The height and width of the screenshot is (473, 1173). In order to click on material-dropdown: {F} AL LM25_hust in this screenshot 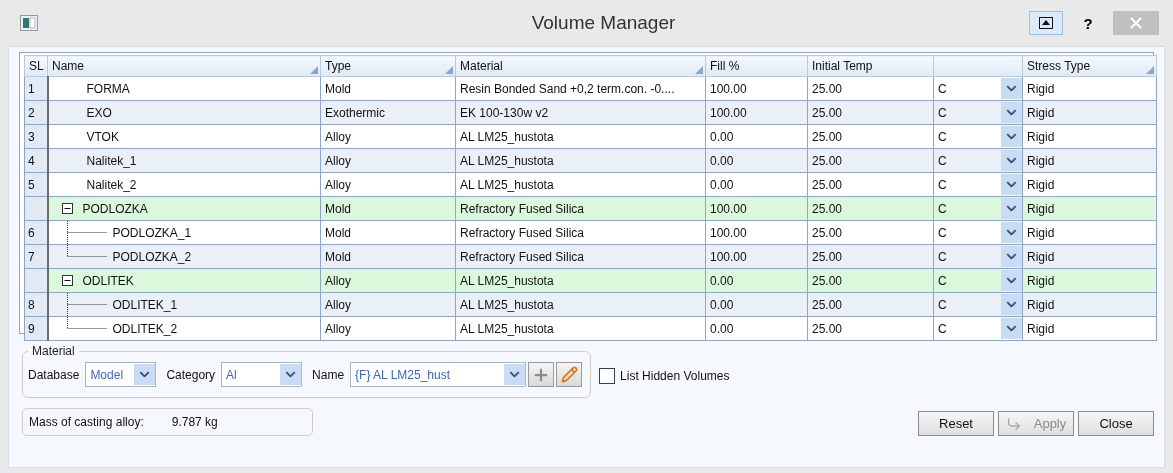, I will do `click(438, 374)`.